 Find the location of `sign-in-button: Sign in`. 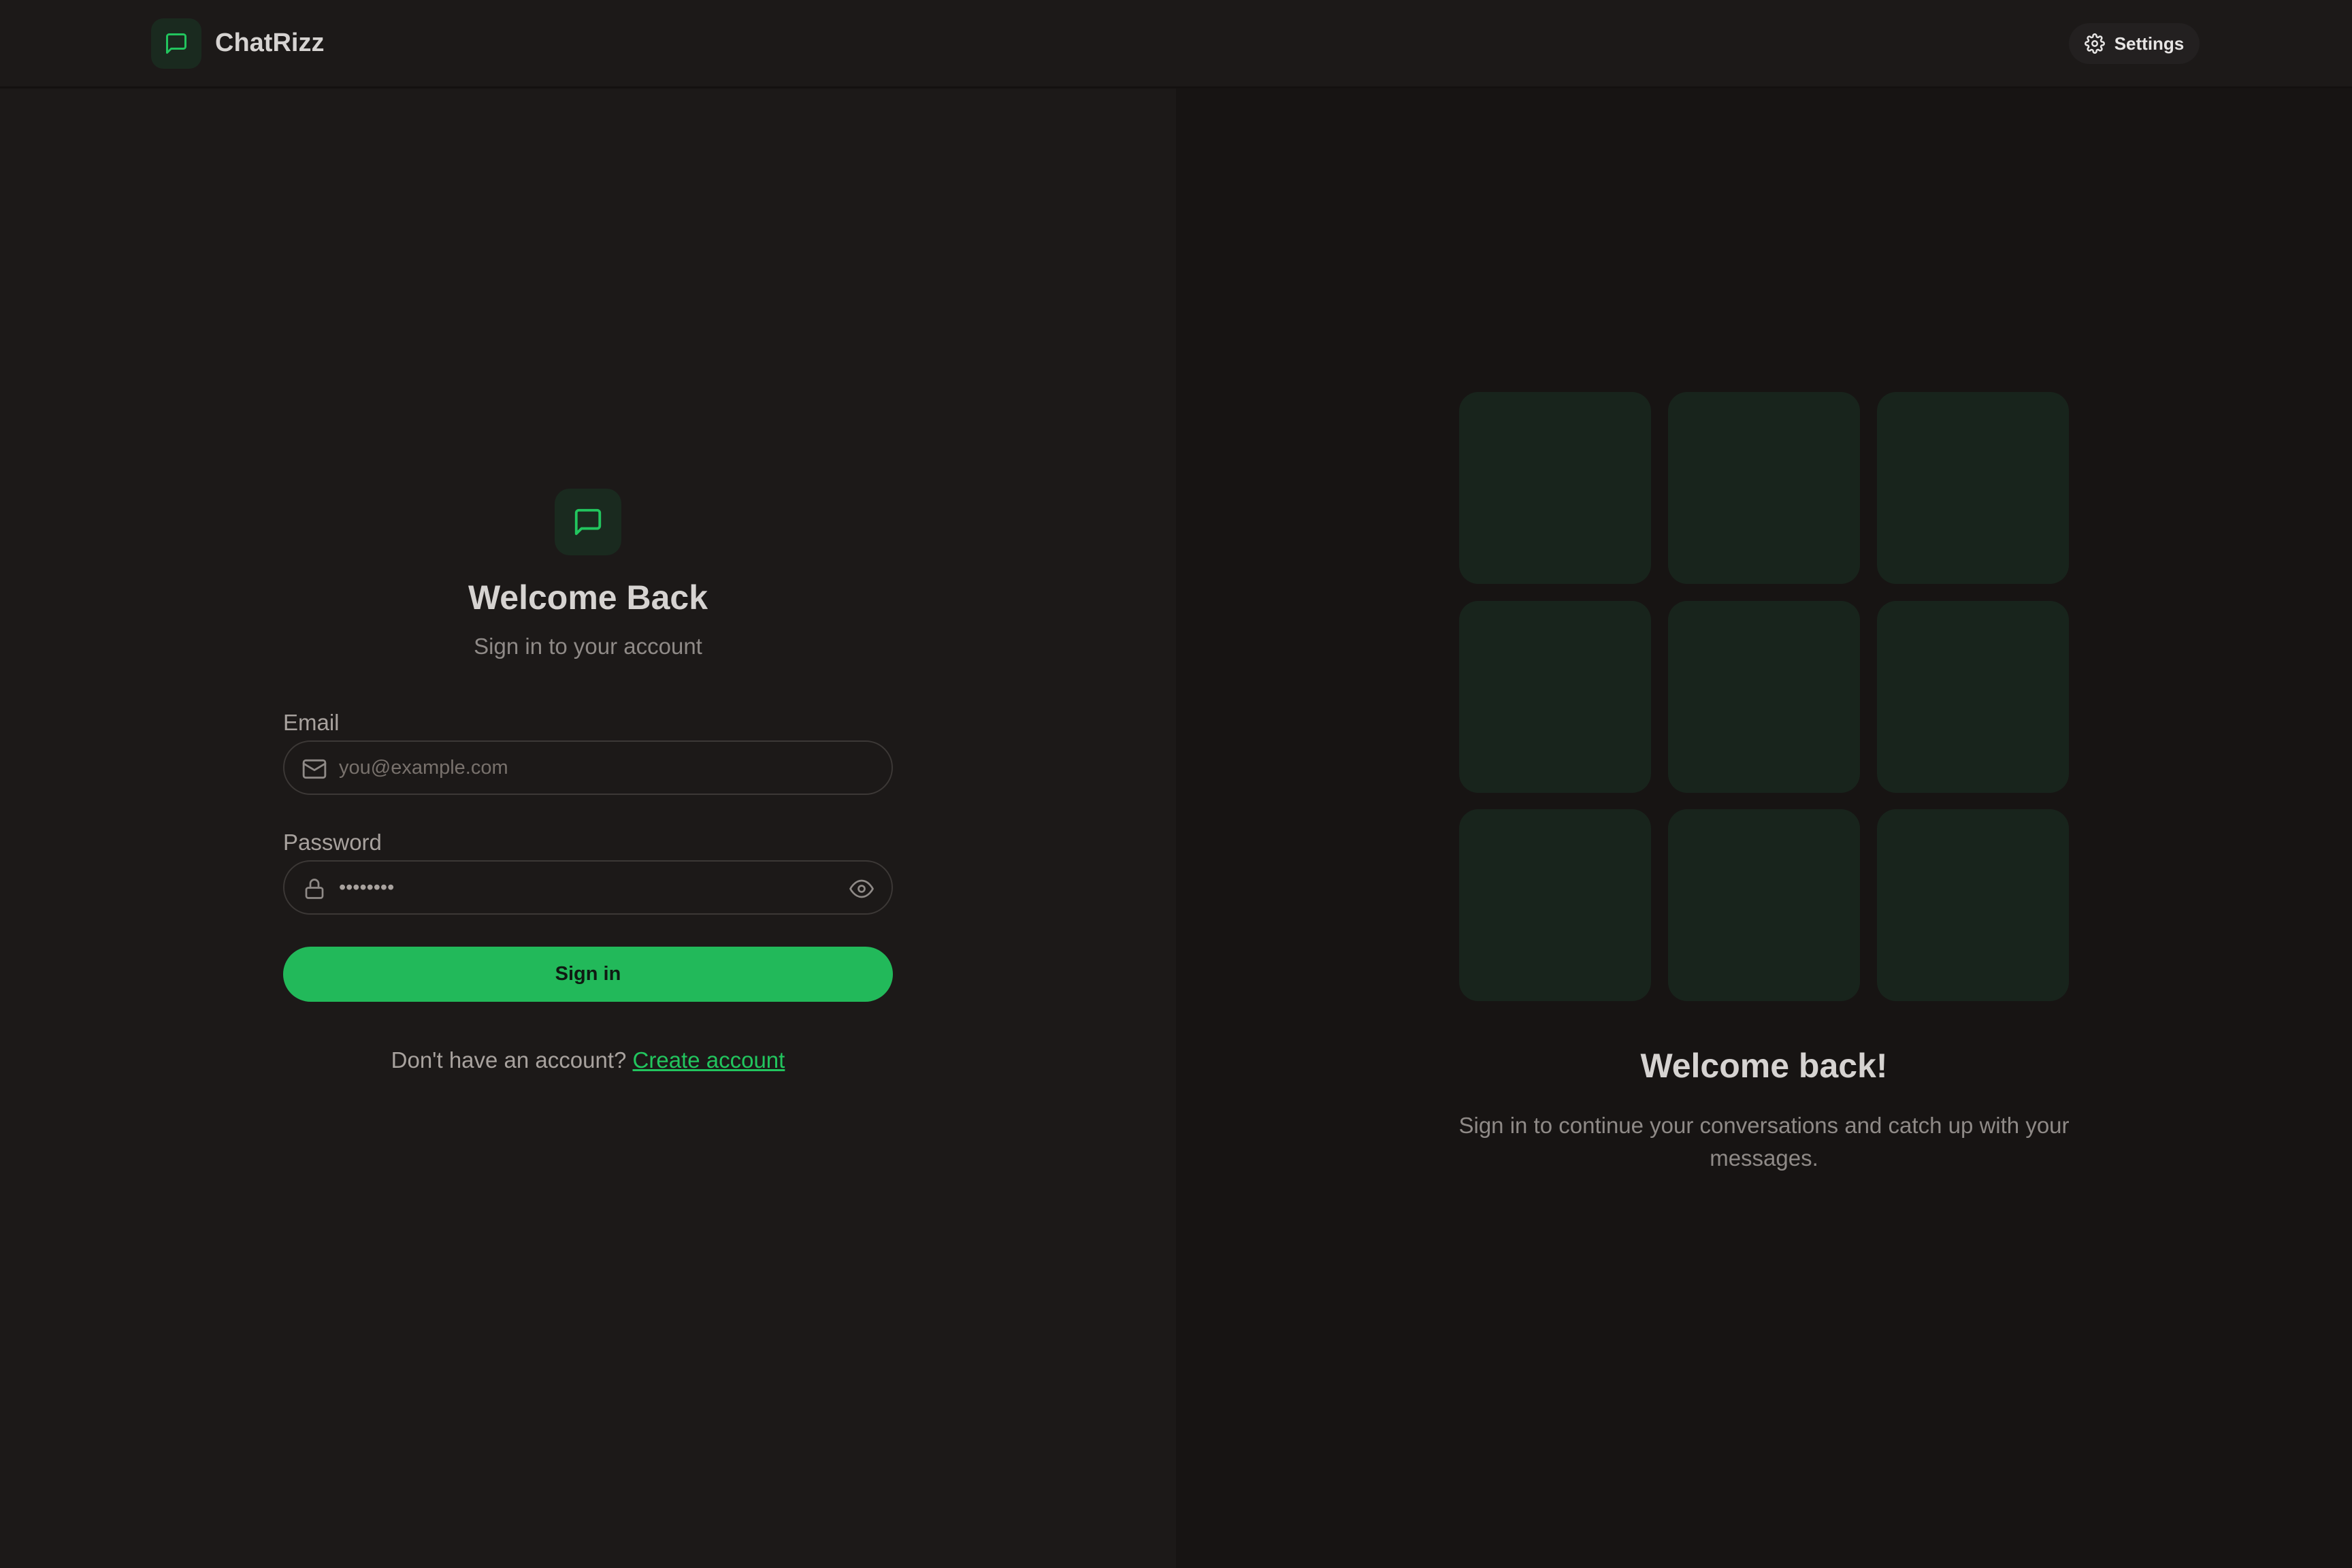

sign-in-button: Sign in is located at coordinates (588, 974).